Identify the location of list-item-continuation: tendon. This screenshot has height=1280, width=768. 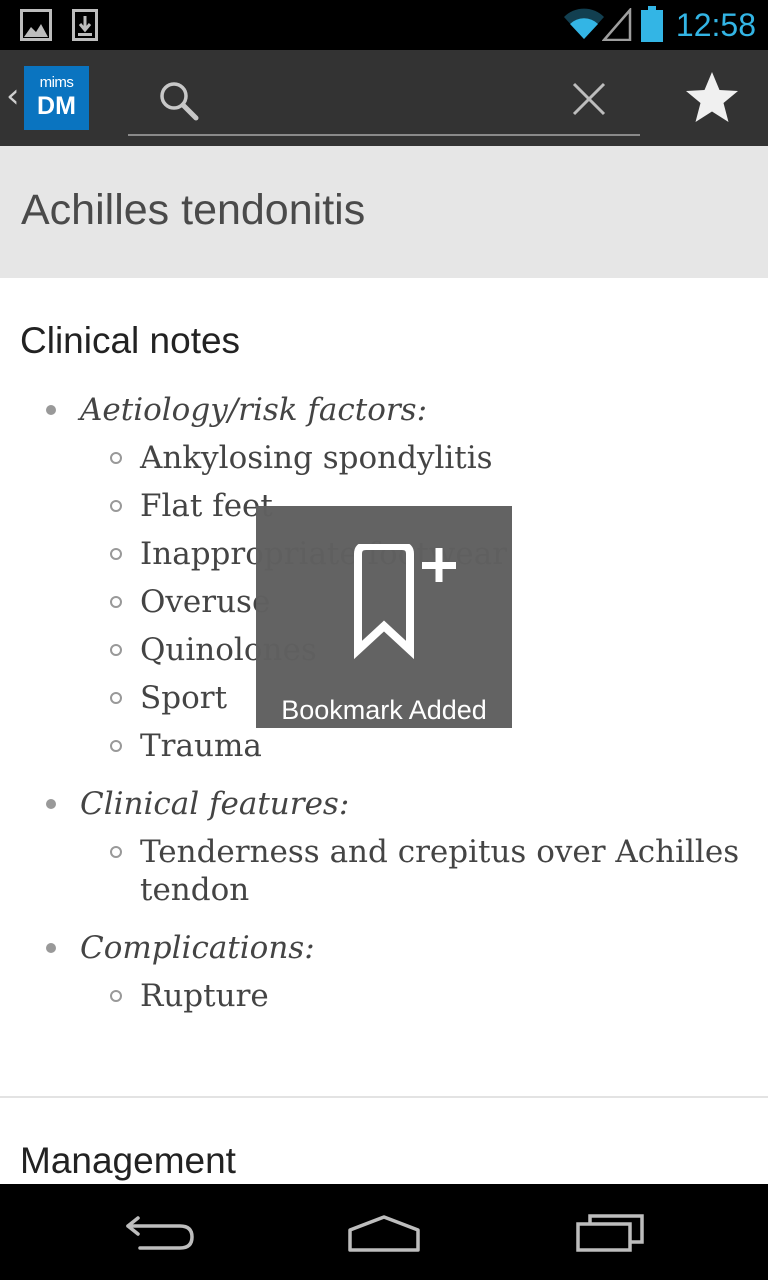
(195, 890).